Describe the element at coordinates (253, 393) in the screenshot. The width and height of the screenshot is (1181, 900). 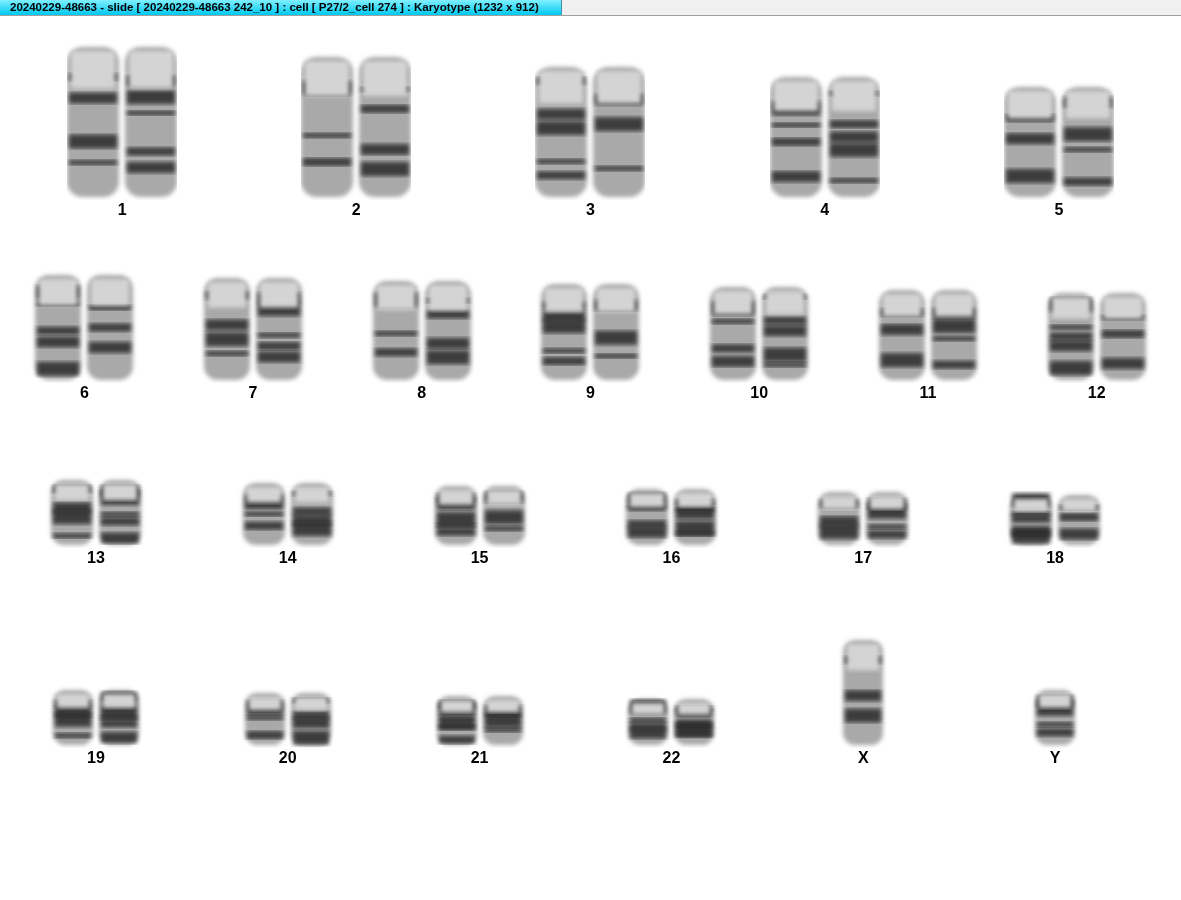
I see `chromosome-label: 7` at that location.